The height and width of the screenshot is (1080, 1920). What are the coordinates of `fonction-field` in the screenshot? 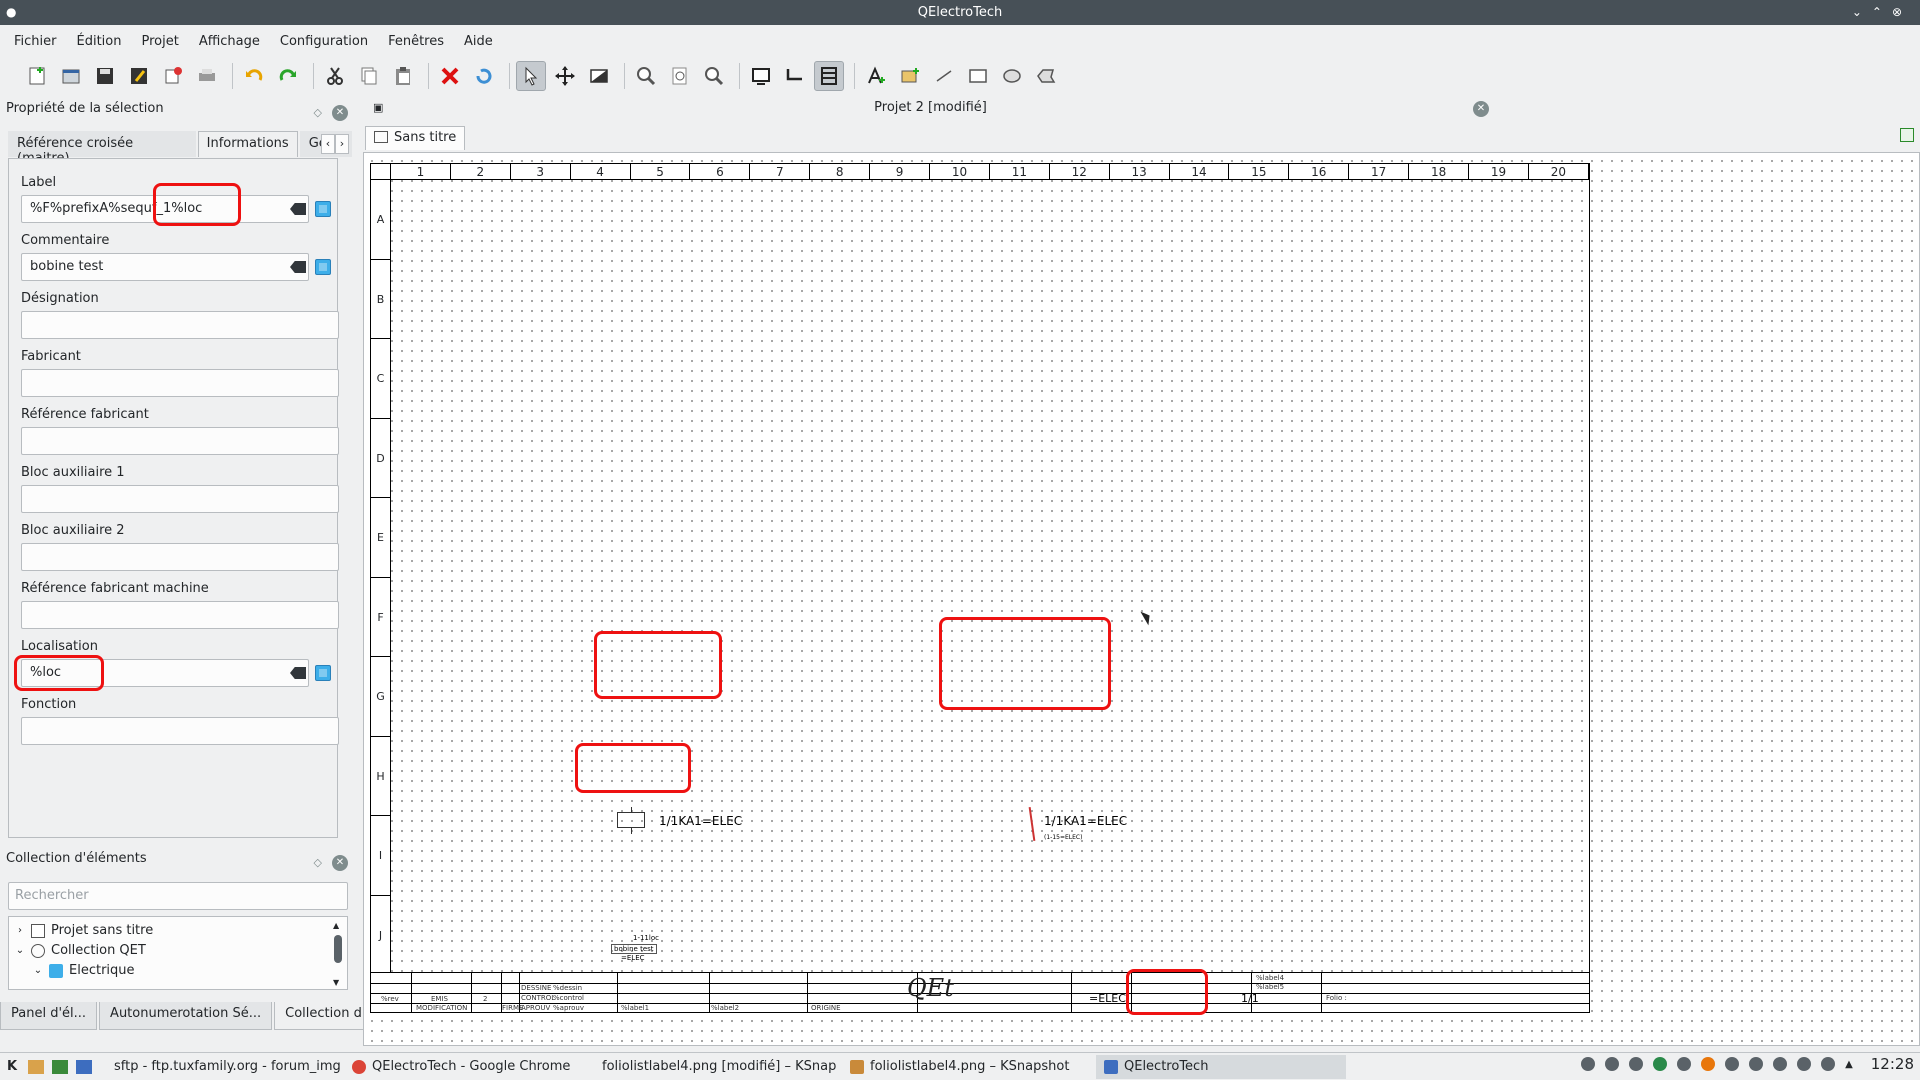 It's located at (180, 731).